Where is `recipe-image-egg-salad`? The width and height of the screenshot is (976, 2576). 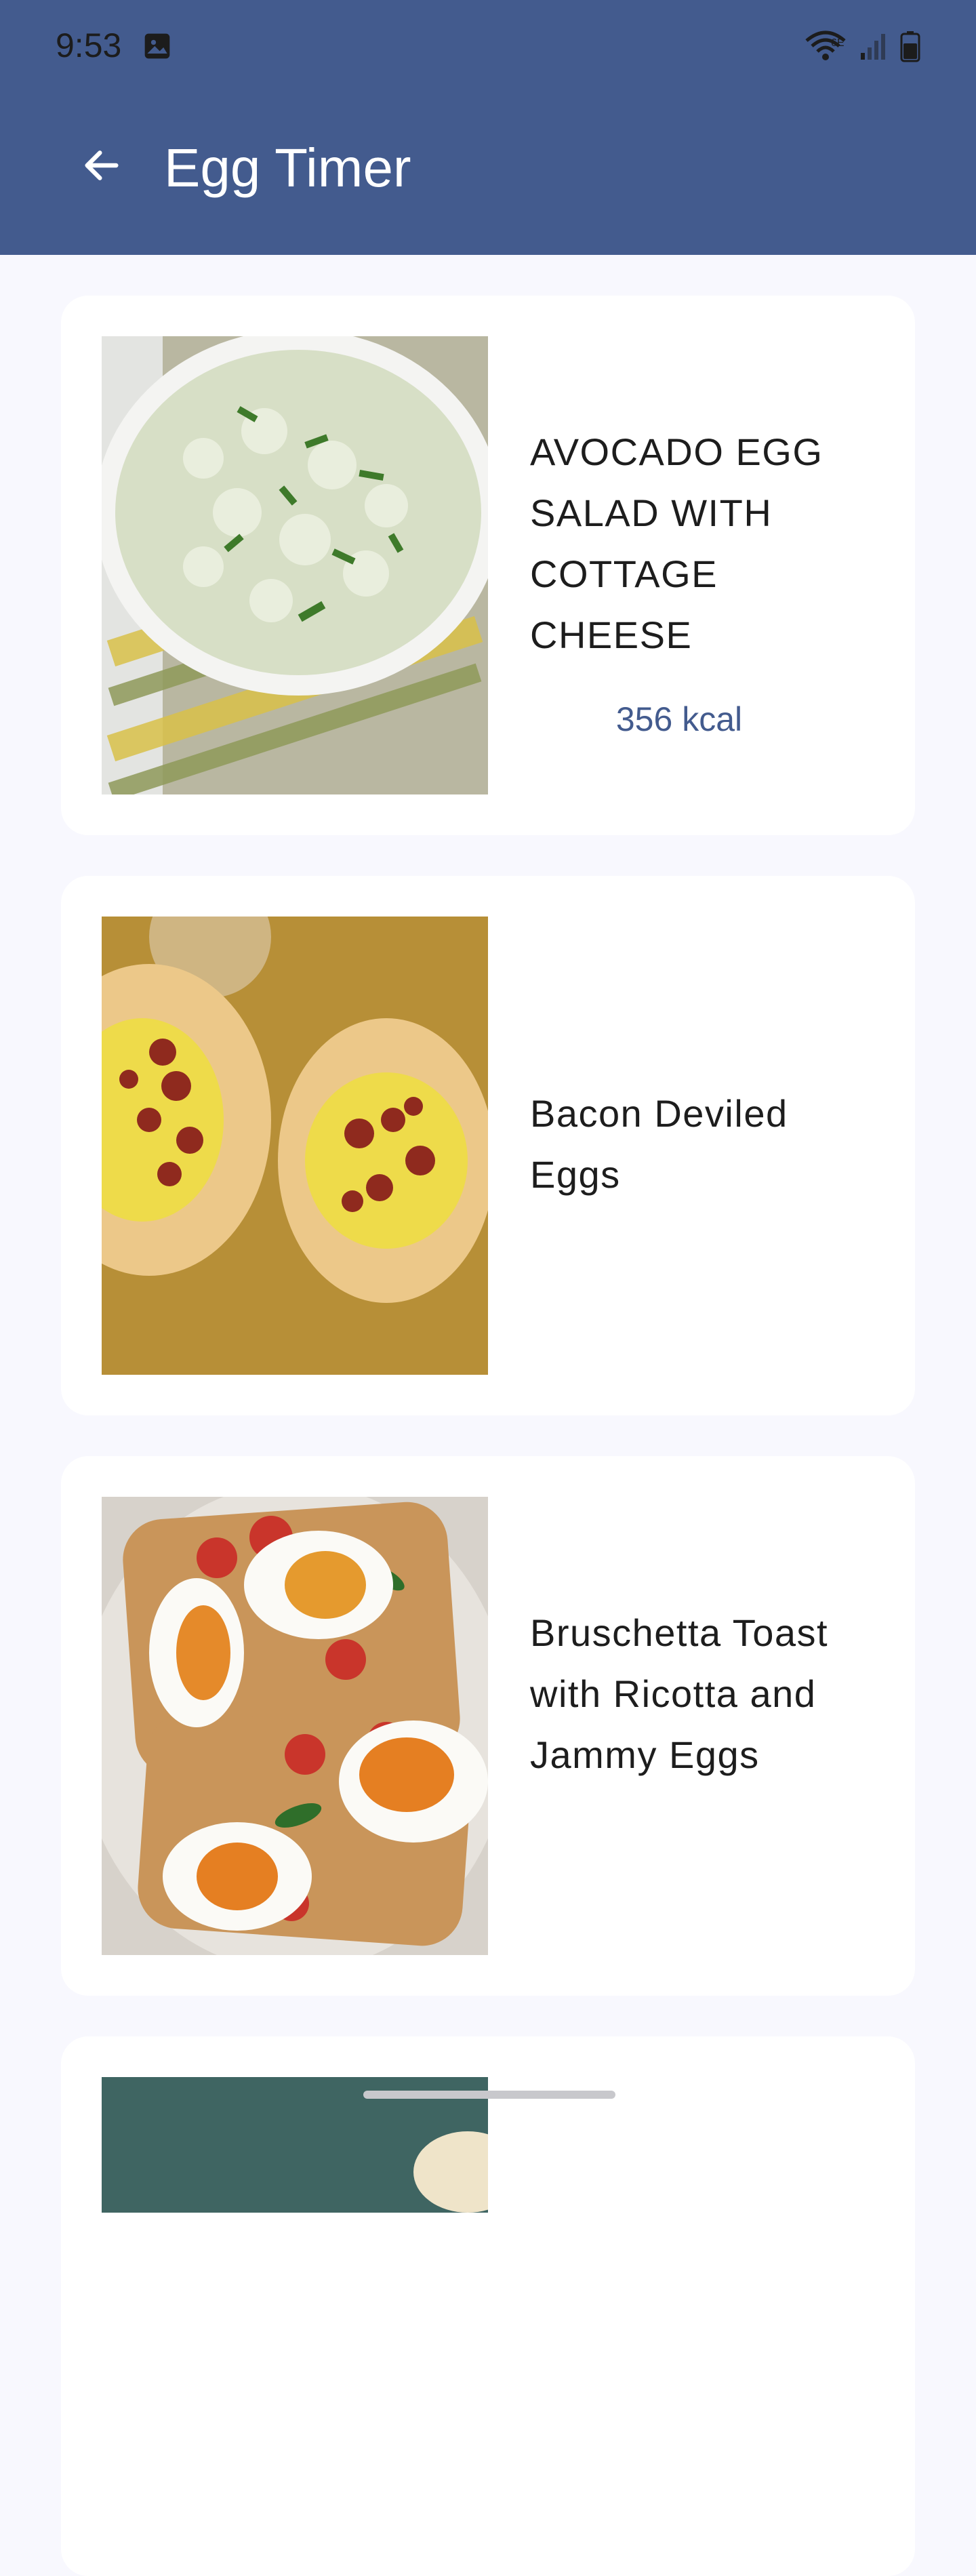 recipe-image-egg-salad is located at coordinates (295, 565).